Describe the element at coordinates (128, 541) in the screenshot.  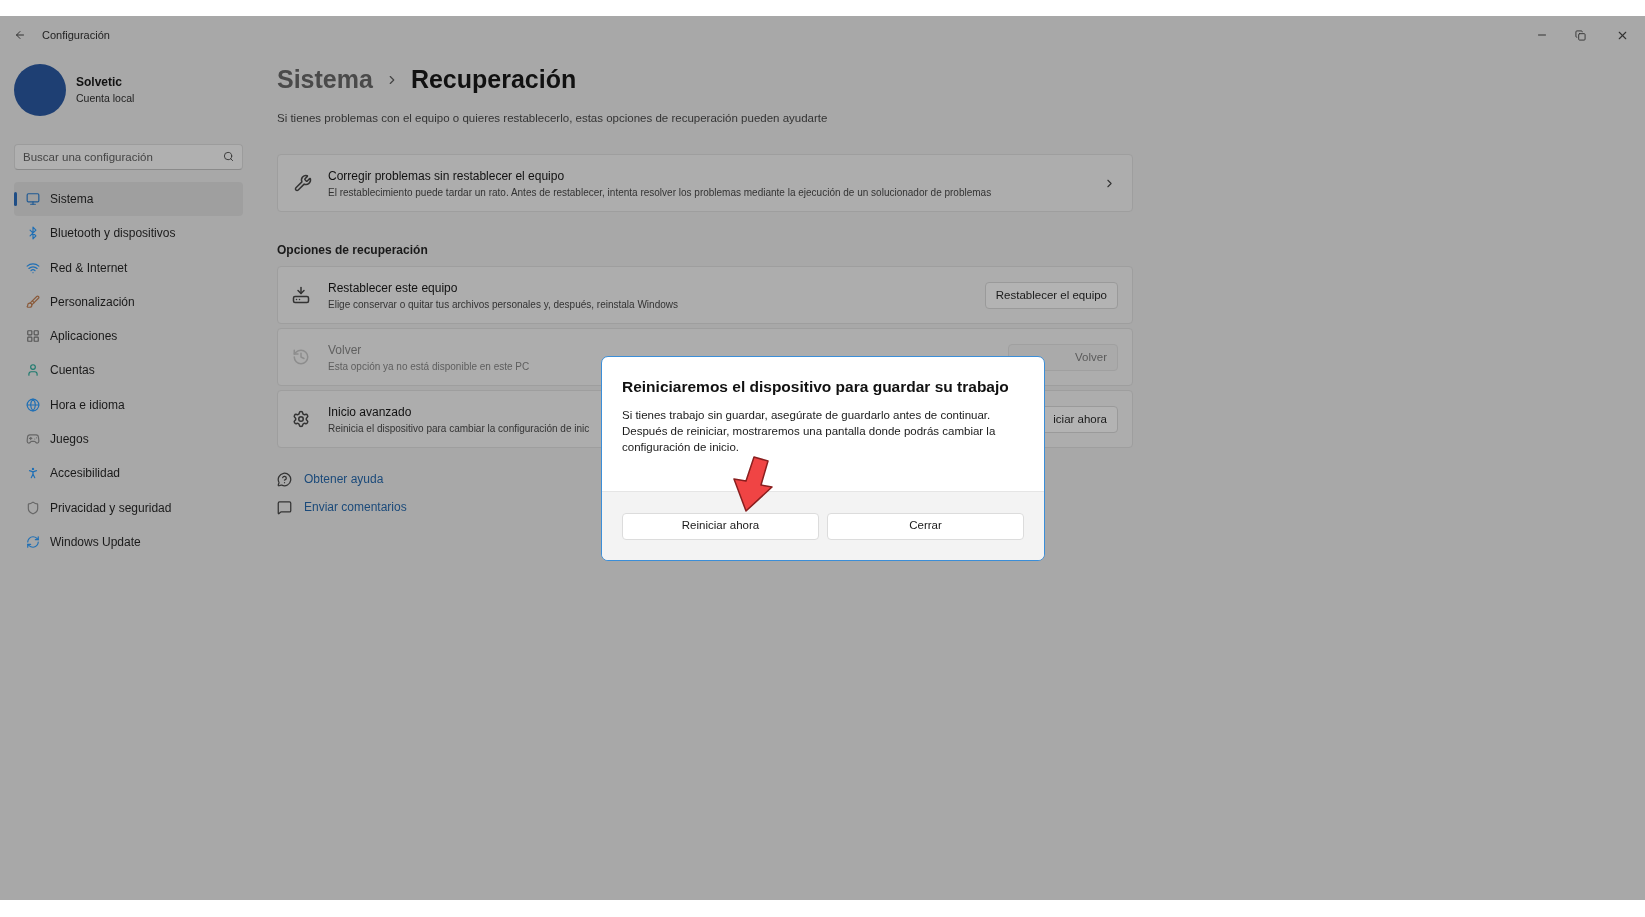
I see `nav-item: Windows Update` at that location.